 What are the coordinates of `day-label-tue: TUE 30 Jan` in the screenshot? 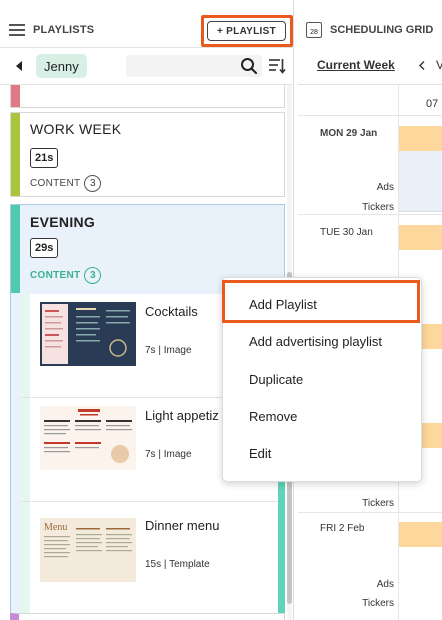 It's located at (346, 232).